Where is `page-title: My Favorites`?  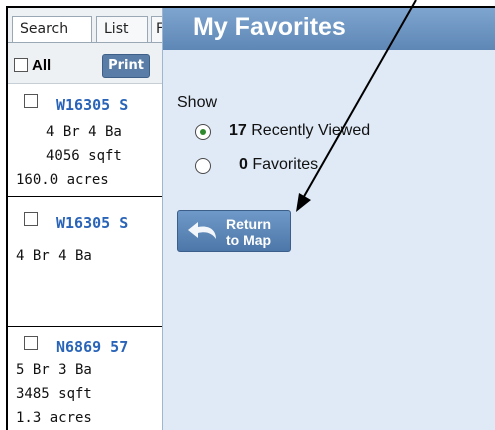 page-title: My Favorites is located at coordinates (269, 27).